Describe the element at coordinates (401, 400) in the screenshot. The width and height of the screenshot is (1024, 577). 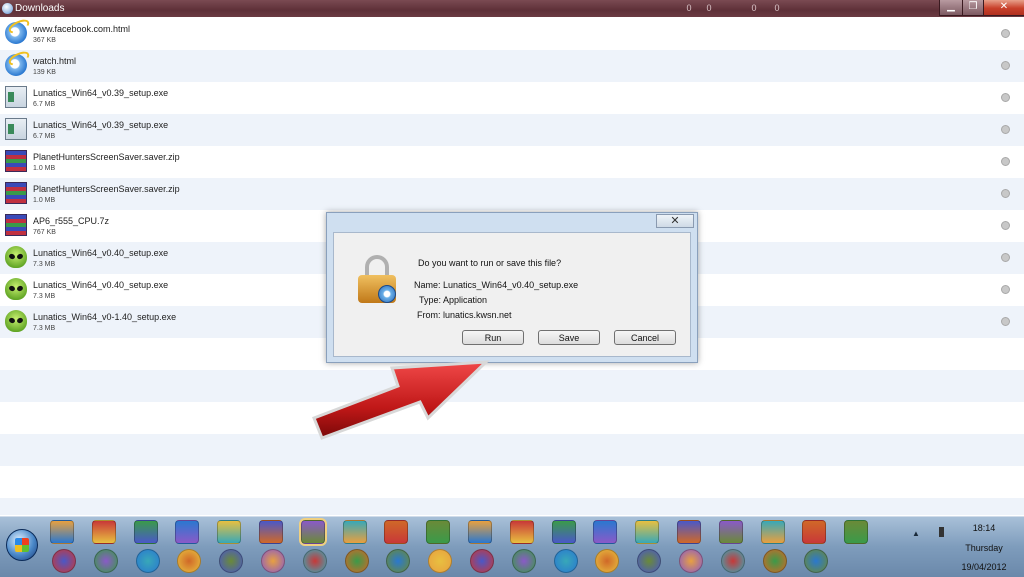
I see `red-arrow-annotation` at that location.